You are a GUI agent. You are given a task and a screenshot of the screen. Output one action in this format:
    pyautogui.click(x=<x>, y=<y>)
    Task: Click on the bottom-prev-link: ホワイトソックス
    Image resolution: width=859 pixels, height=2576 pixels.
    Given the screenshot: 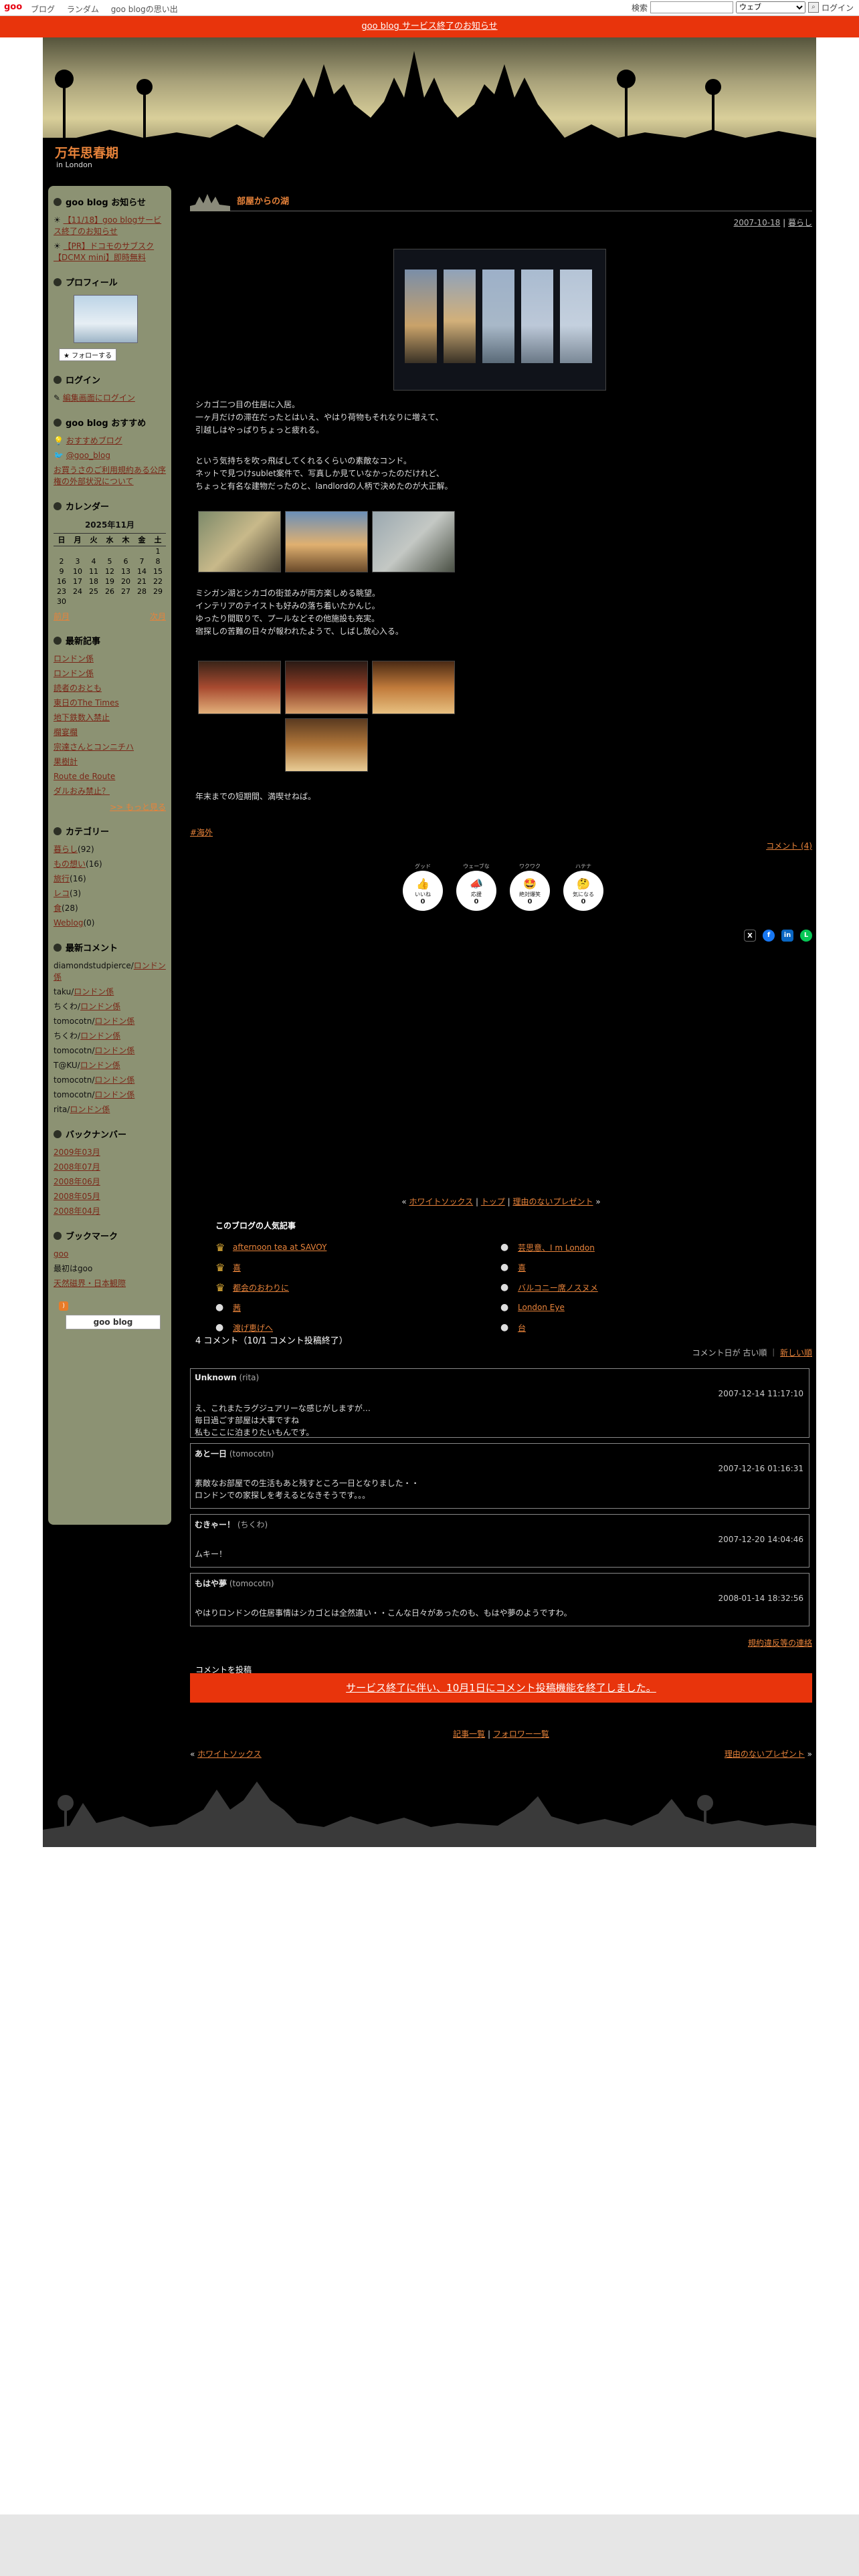 What is the action you would take?
    pyautogui.click(x=229, y=1754)
    